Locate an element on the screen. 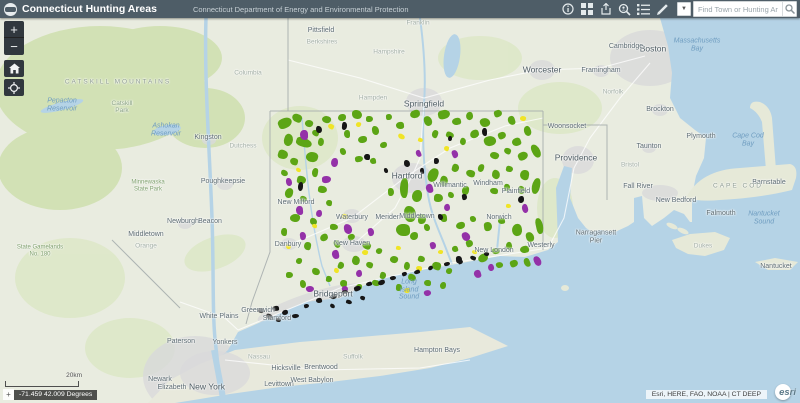  app-title: Connecticut Hunting Areas is located at coordinates (89, 9).